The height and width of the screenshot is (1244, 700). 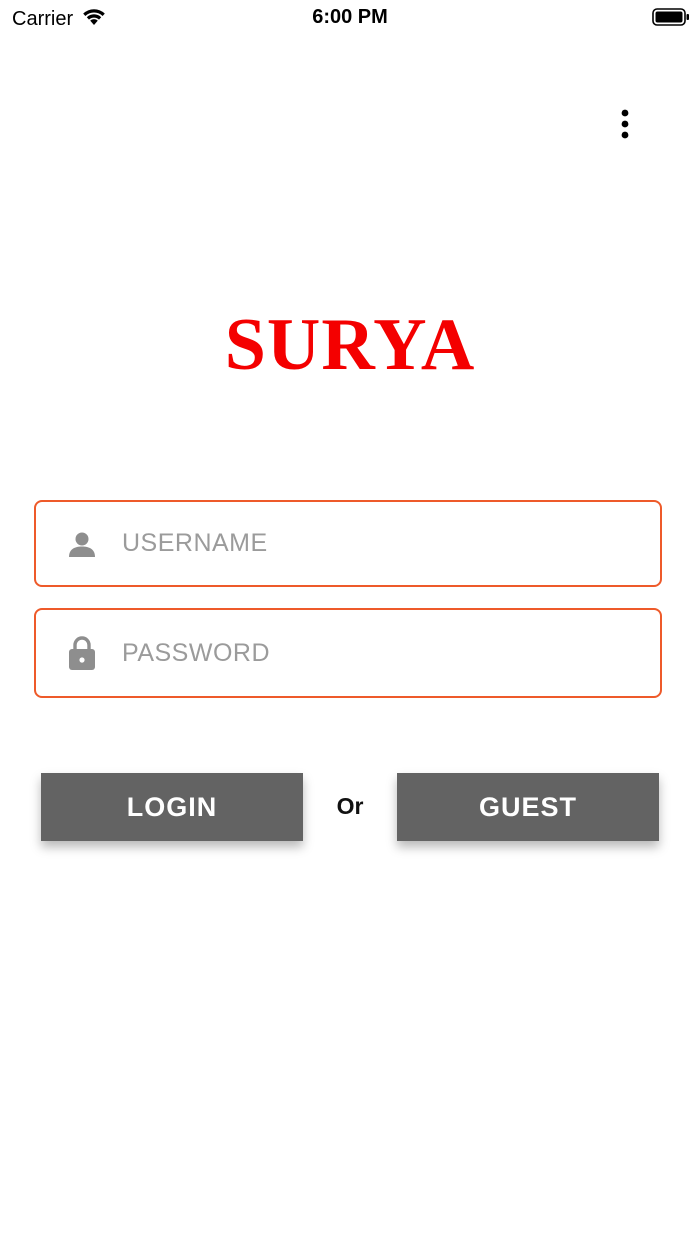 I want to click on status-bar: Carrier 6:00 PM, so click(x=350, y=18).